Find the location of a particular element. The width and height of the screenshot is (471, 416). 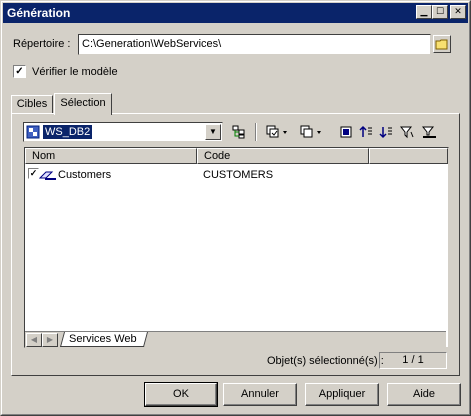

close-button: ✕ is located at coordinates (458, 12).